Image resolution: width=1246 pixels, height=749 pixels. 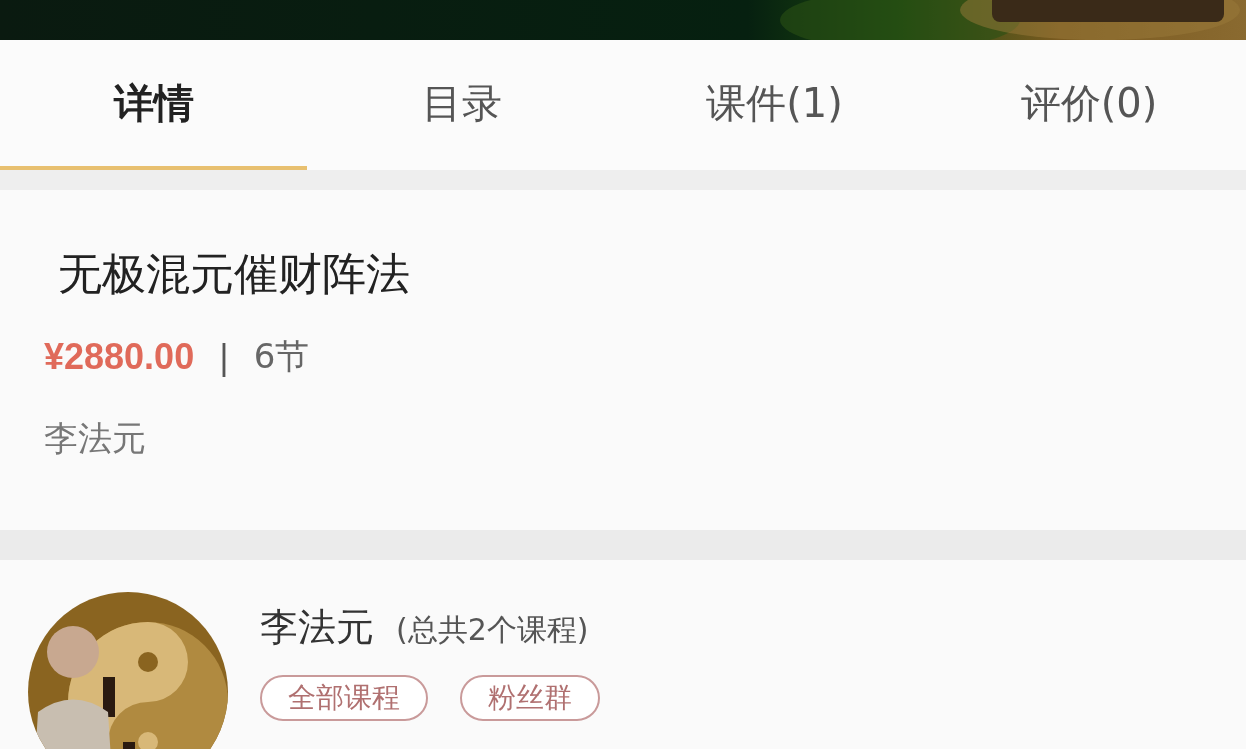 What do you see at coordinates (344, 698) in the screenshot?
I see `pill-button: 全部课程` at bounding box center [344, 698].